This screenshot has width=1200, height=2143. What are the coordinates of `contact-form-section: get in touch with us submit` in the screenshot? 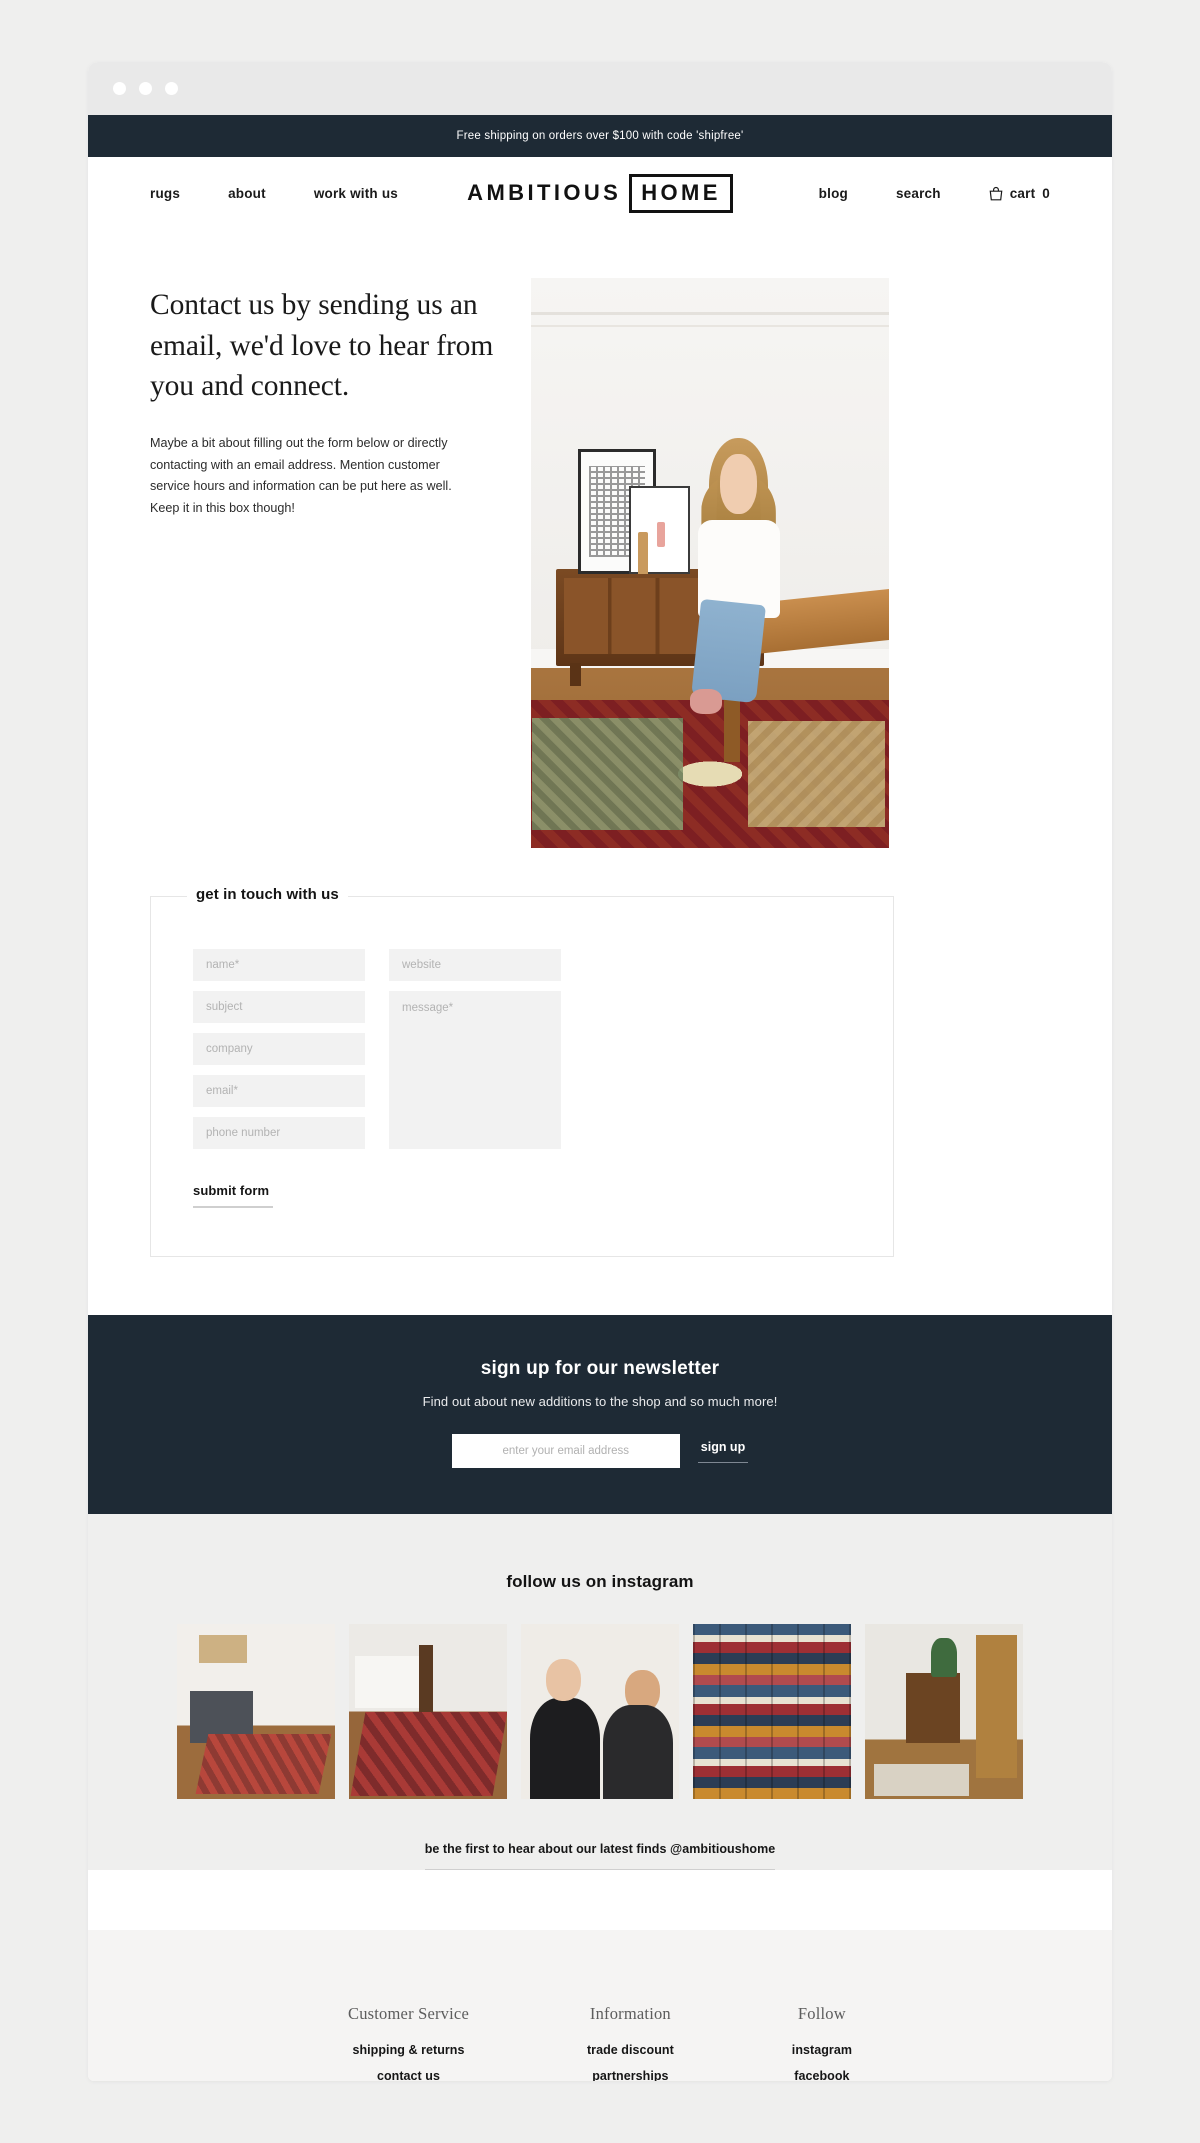 It's located at (600, 1071).